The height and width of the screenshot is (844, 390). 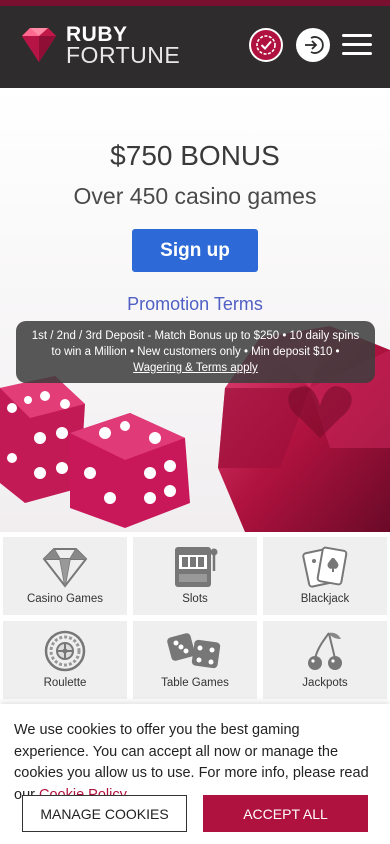 I want to click on cherries-icon, so click(x=325, y=651).